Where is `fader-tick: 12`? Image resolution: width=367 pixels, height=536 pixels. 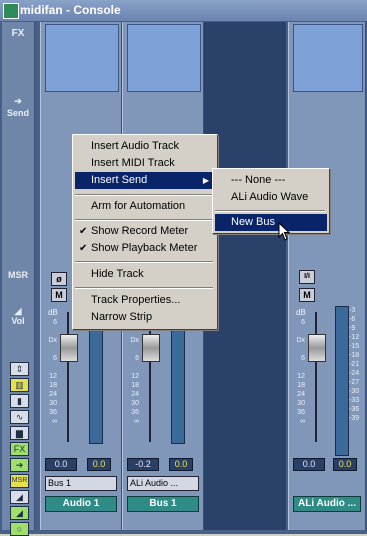
fader-tick: 12 is located at coordinates (301, 376).